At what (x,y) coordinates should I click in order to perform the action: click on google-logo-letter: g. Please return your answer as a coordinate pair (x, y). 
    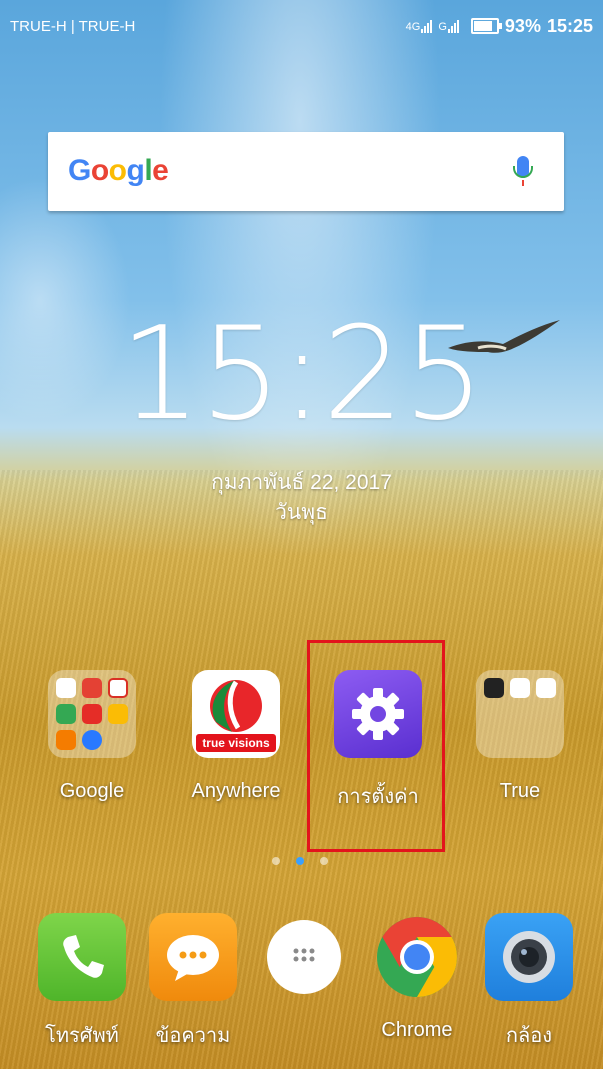
    Looking at the image, I should click on (135, 170).